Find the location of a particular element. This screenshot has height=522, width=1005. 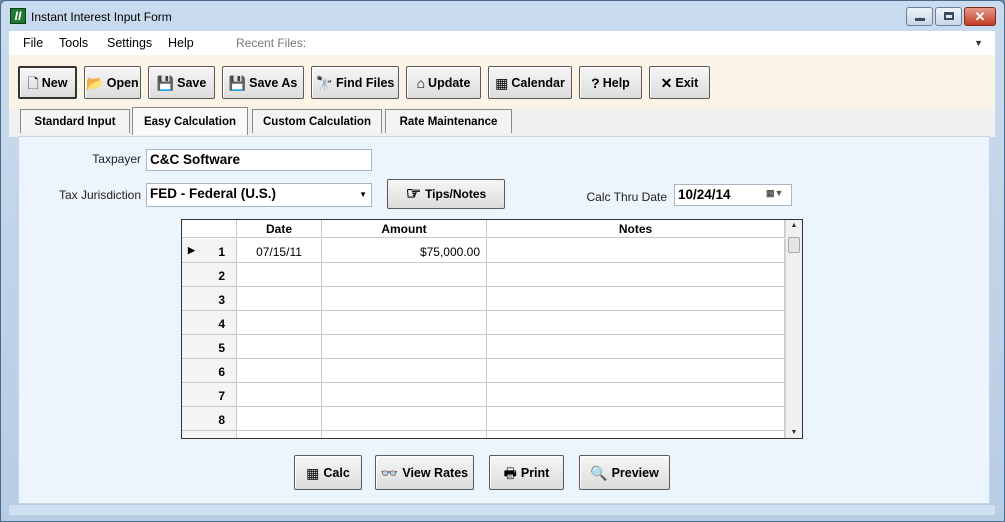

row-number: 4 is located at coordinates (209, 323).